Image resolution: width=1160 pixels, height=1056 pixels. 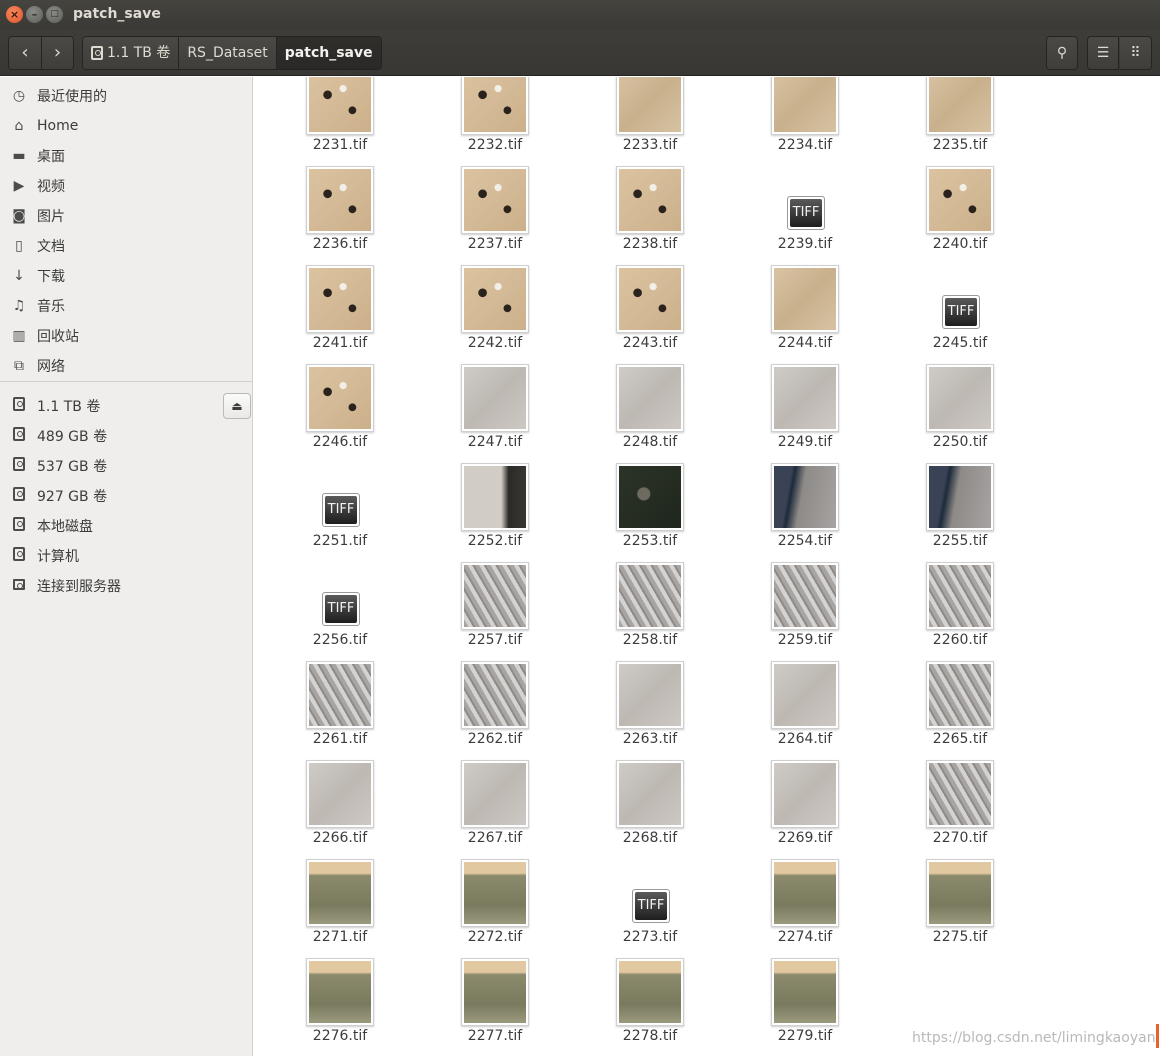 I want to click on file-item: 2247.tif, so click(x=495, y=413).